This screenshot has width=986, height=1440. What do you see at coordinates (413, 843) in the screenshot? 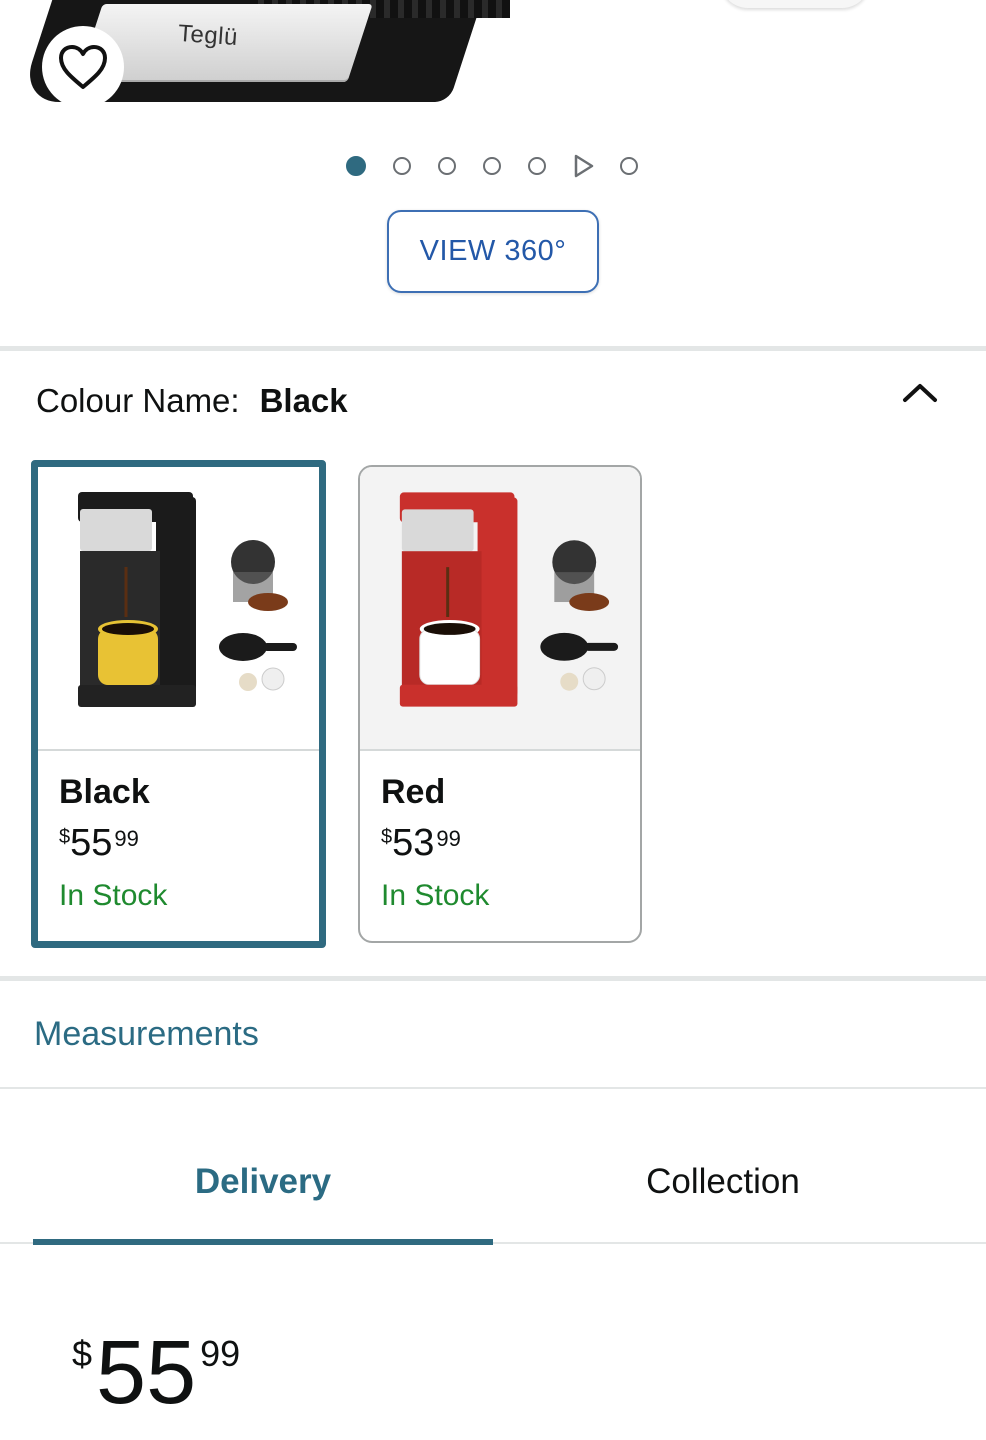
I see `price-whole: 53` at bounding box center [413, 843].